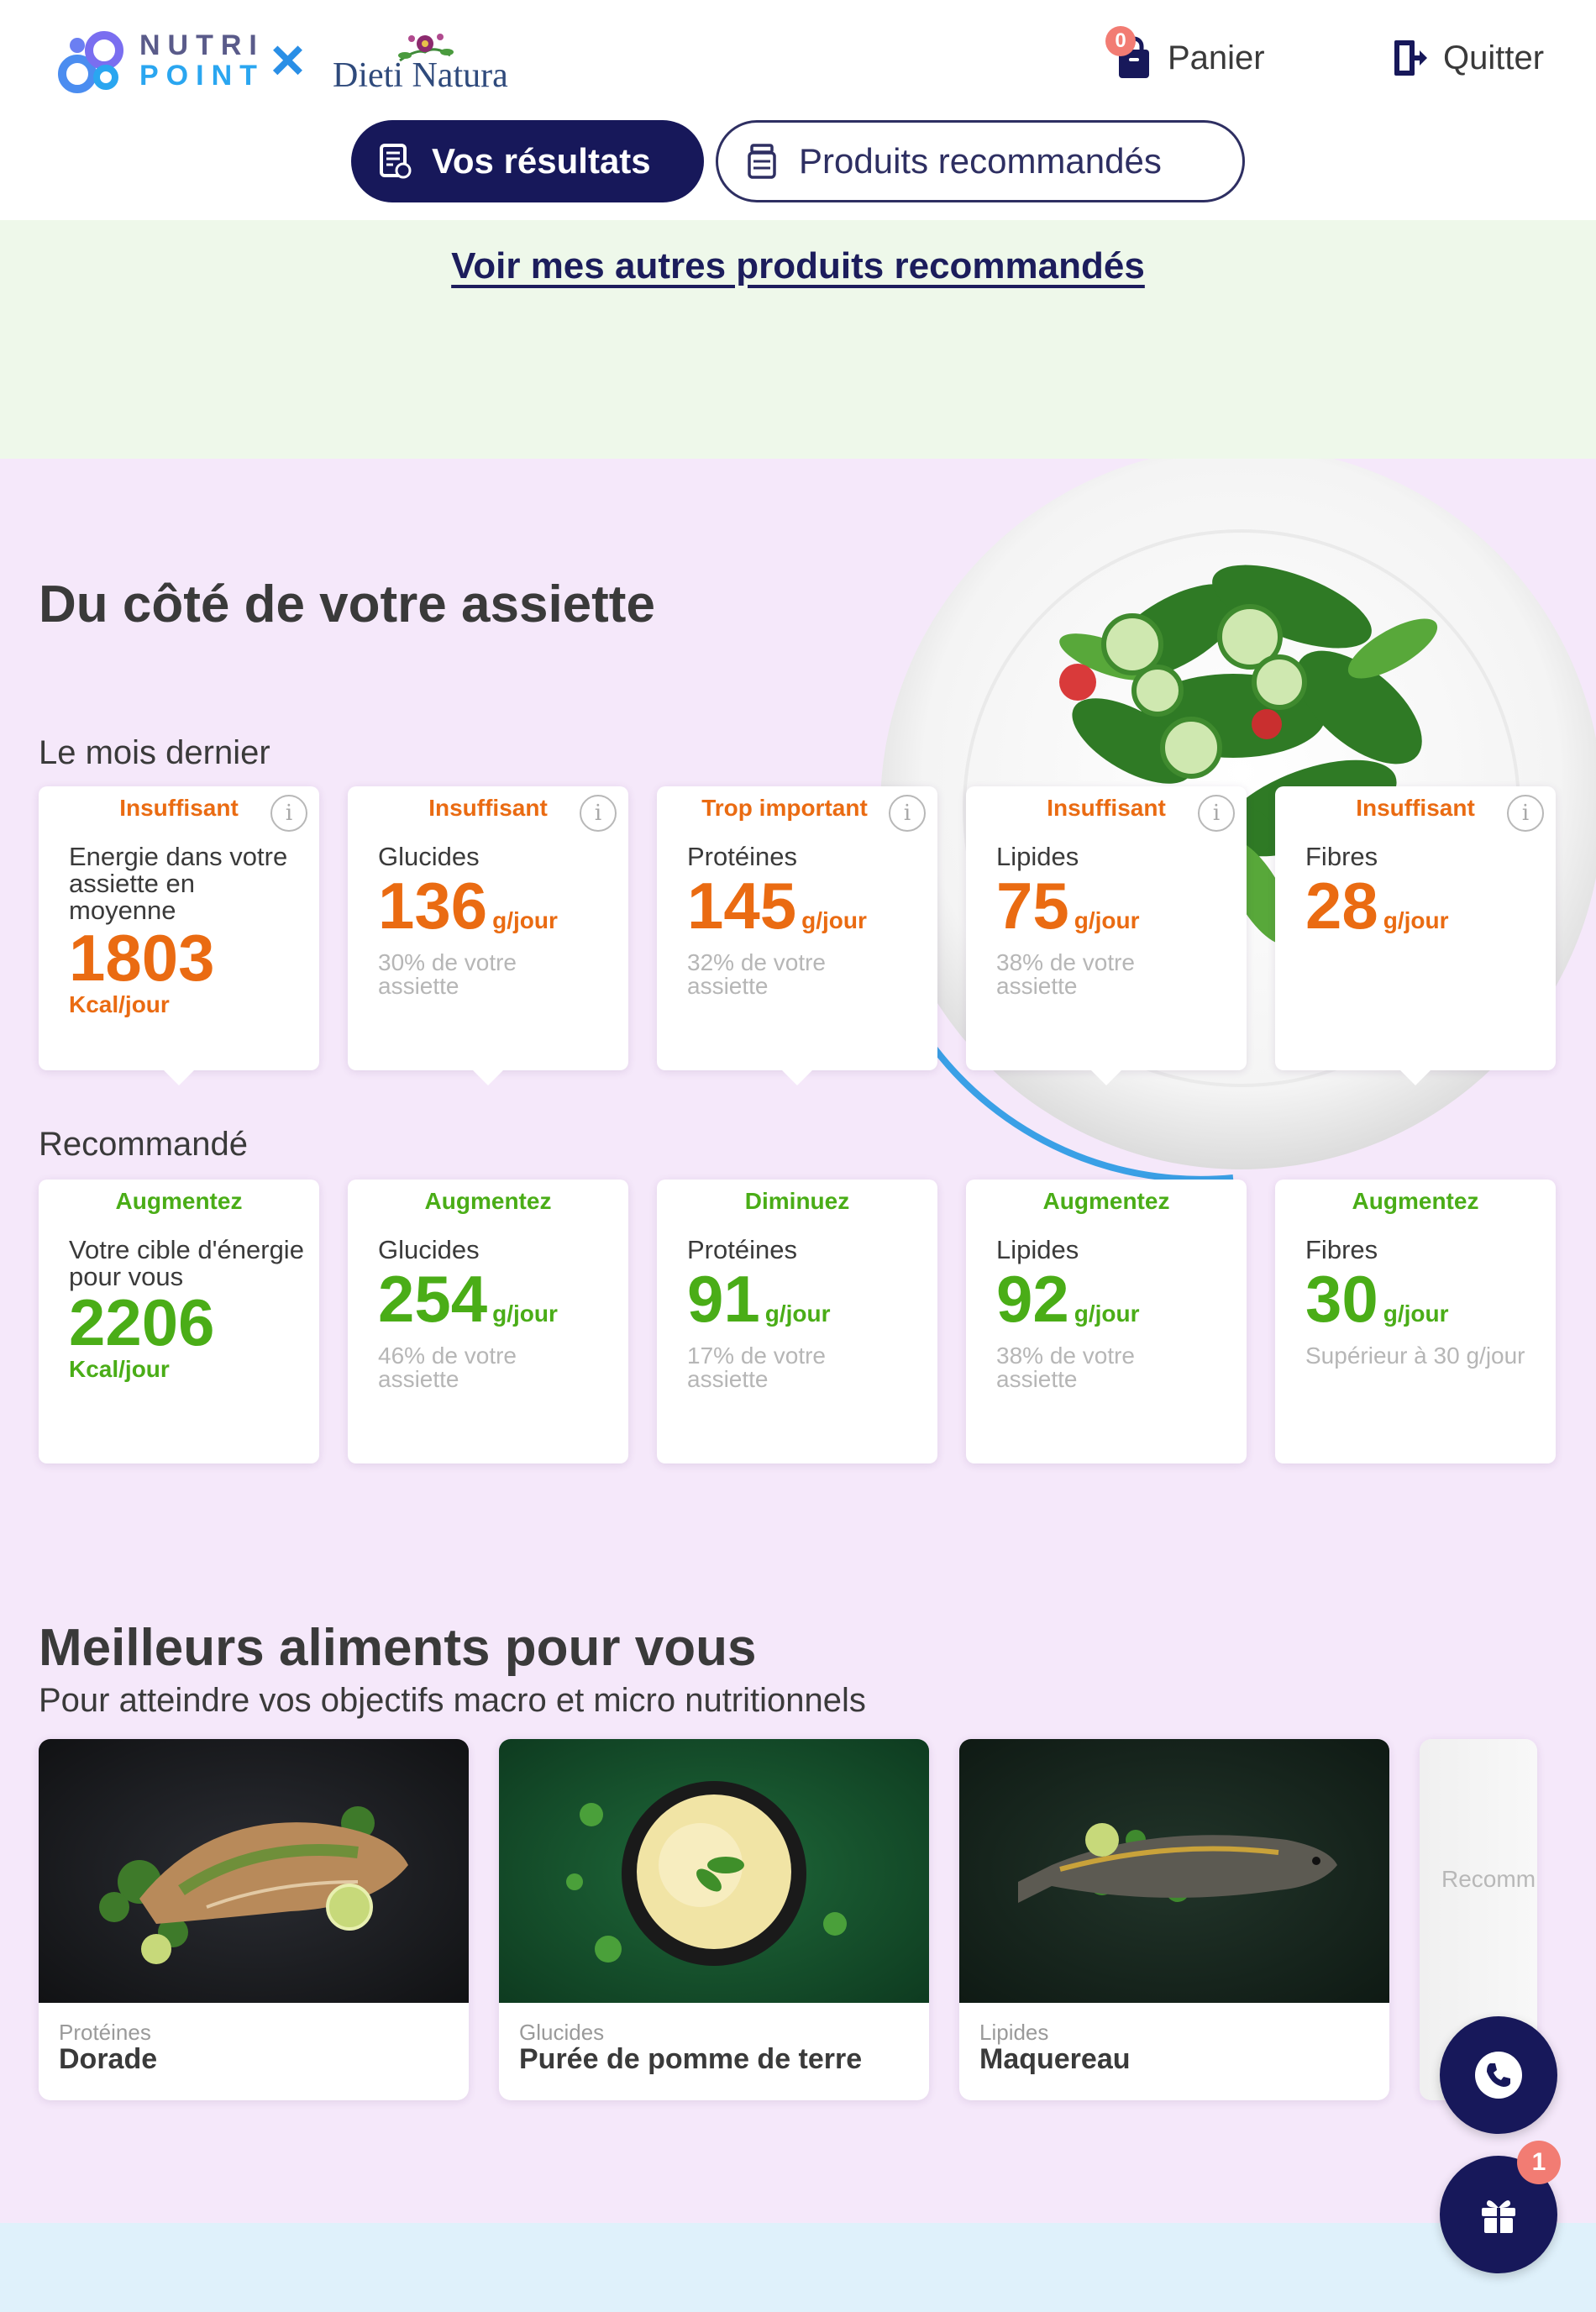 Image resolution: width=1596 pixels, height=2312 pixels. Describe the element at coordinates (1494, 58) in the screenshot. I see `quit-label: Quitter` at that location.